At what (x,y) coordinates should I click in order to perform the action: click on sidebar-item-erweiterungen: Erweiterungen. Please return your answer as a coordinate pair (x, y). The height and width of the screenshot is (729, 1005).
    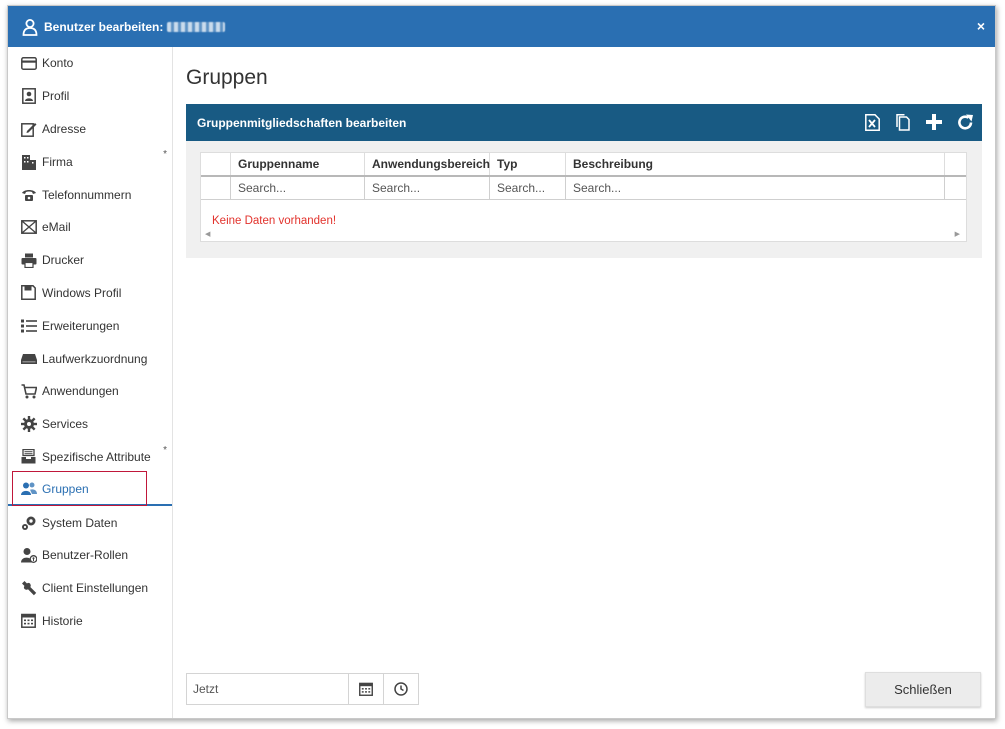
    Looking at the image, I should click on (90, 325).